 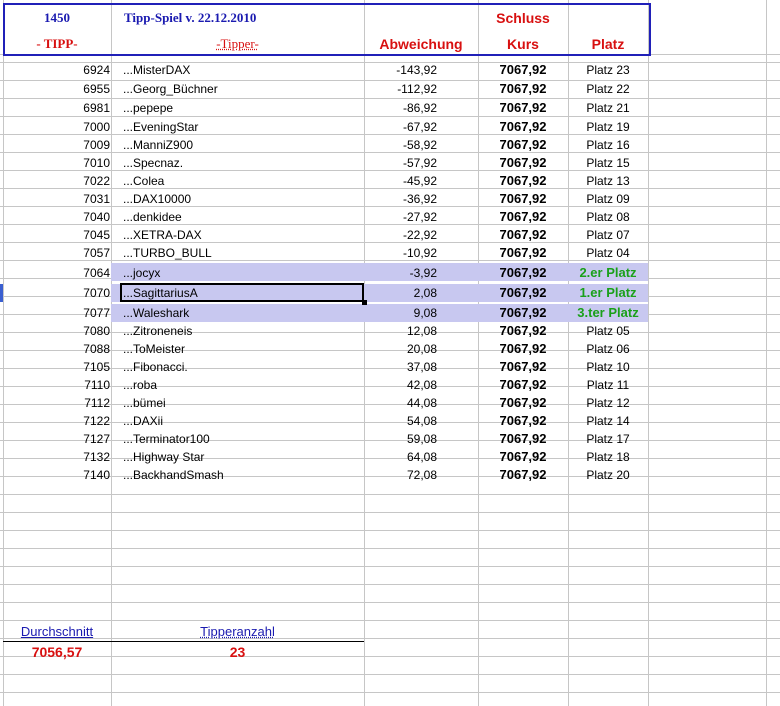 I want to click on cell-abweichung: 42,08, so click(x=400, y=385).